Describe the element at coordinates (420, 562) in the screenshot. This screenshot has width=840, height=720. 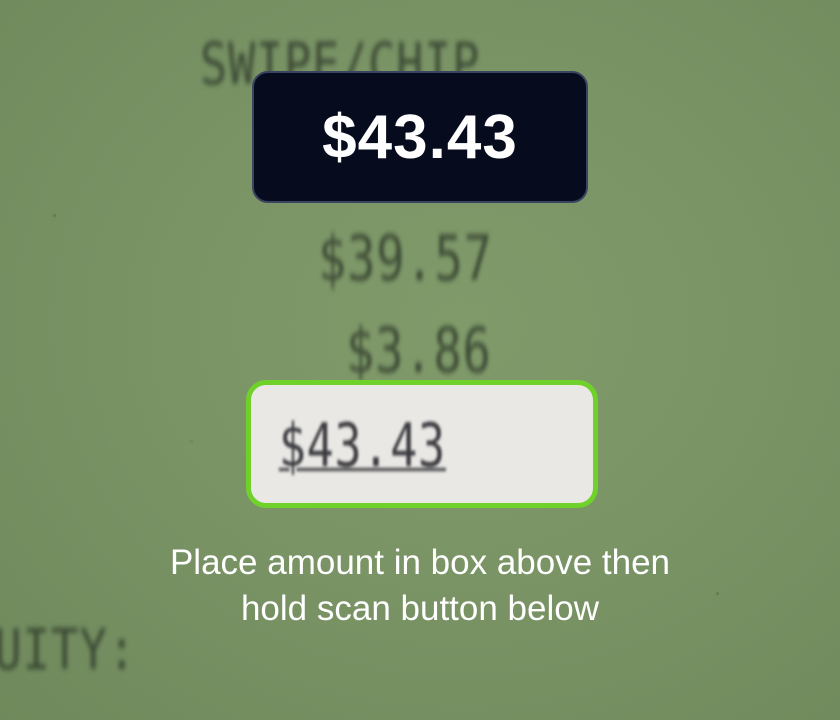
I see `instruction-line-1: Place amount in box above then` at that location.